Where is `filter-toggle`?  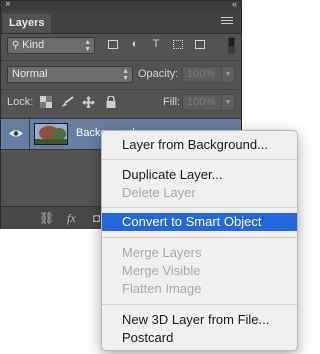
filter-toggle is located at coordinates (231, 45).